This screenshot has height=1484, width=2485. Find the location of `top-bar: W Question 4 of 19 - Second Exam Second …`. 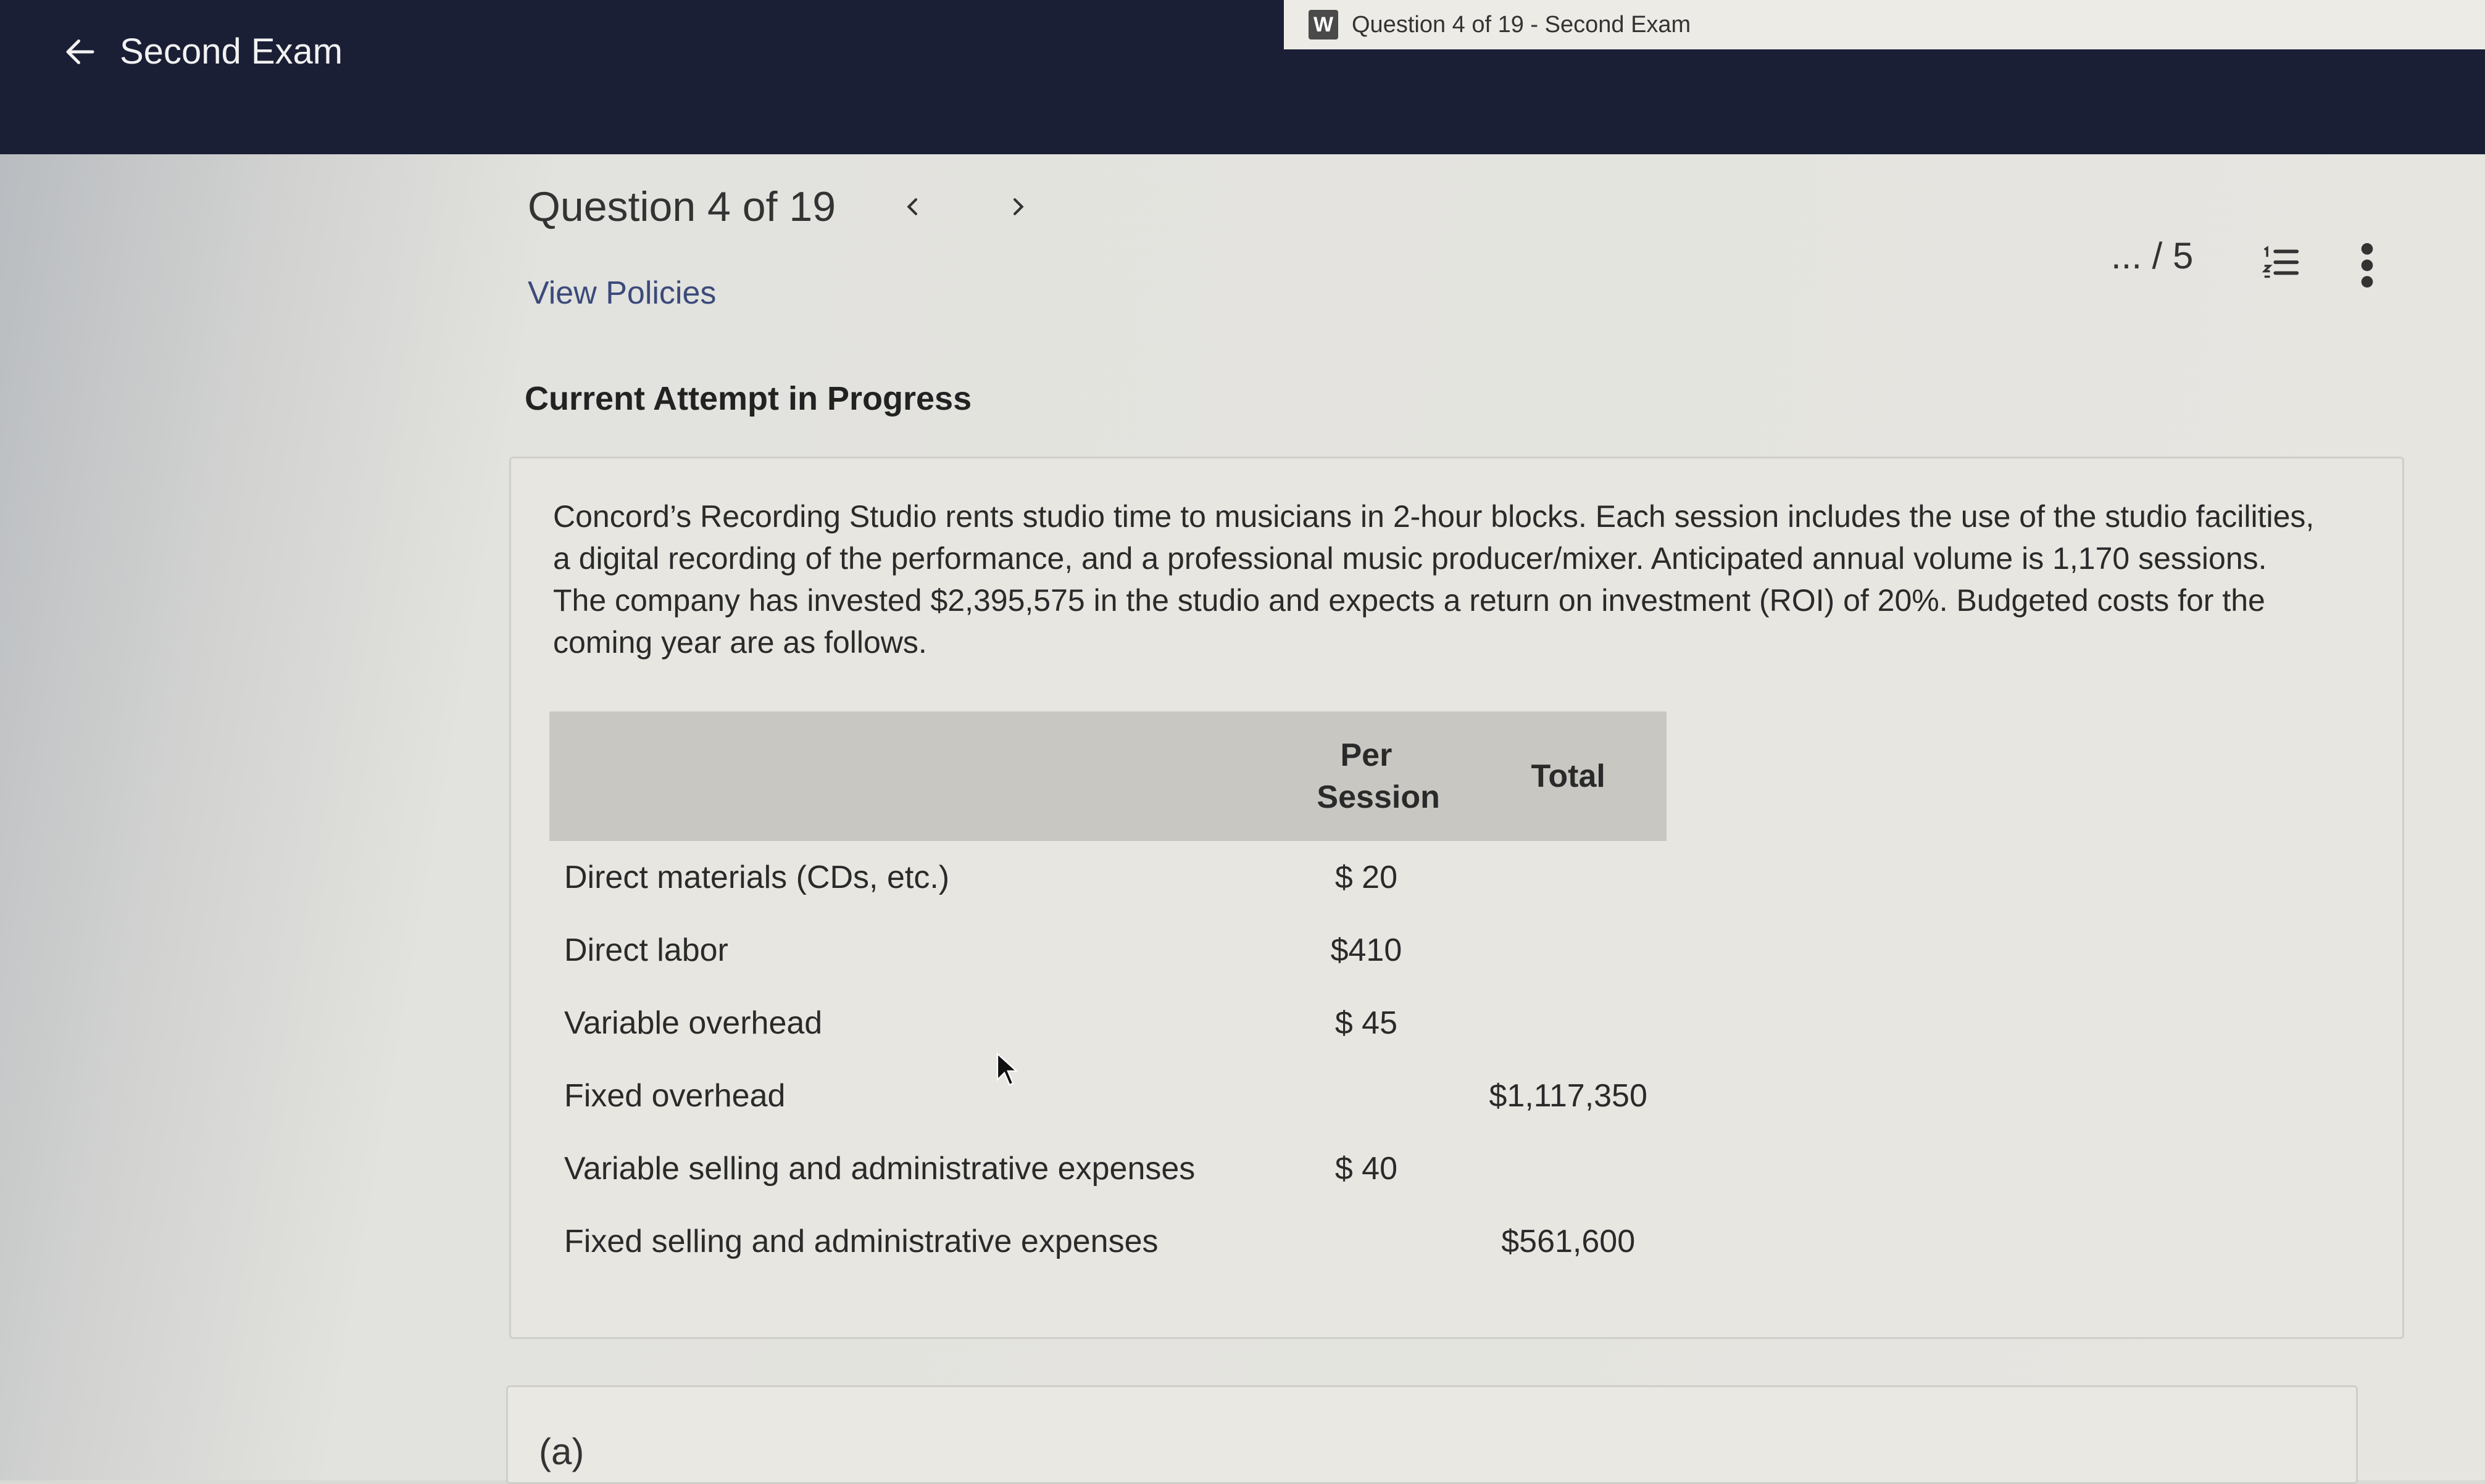

top-bar: W Question 4 of 19 - Second Exam Second … is located at coordinates (1242, 77).